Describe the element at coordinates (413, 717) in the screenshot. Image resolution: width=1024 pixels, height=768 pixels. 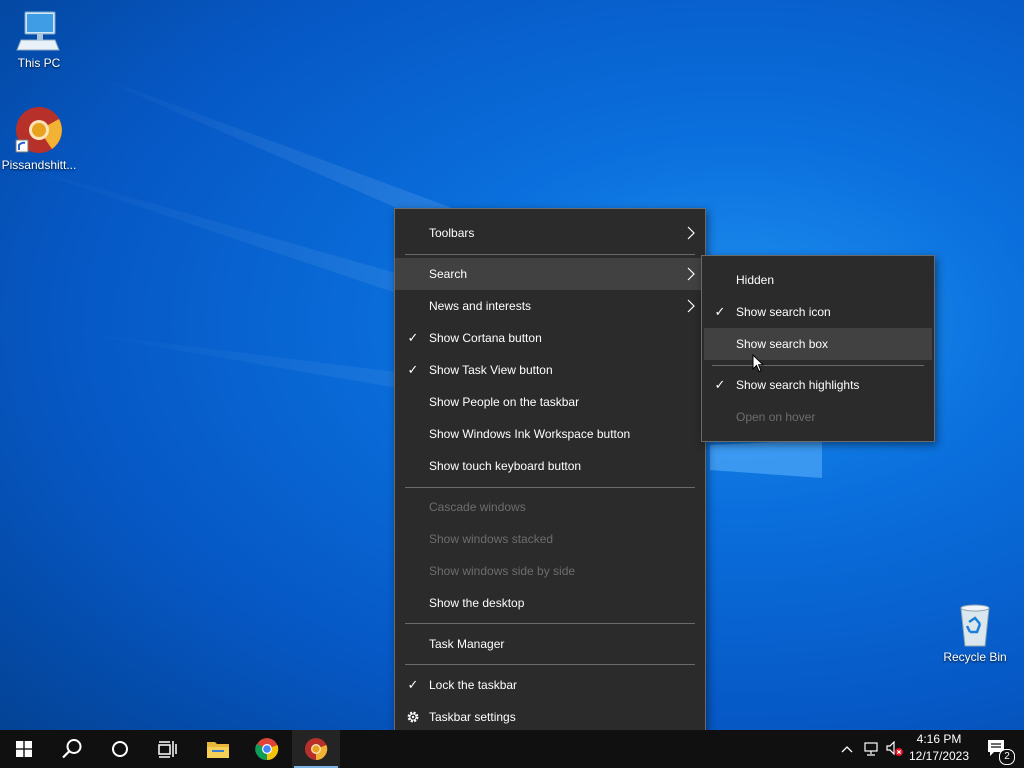
I see `gear-icon` at that location.